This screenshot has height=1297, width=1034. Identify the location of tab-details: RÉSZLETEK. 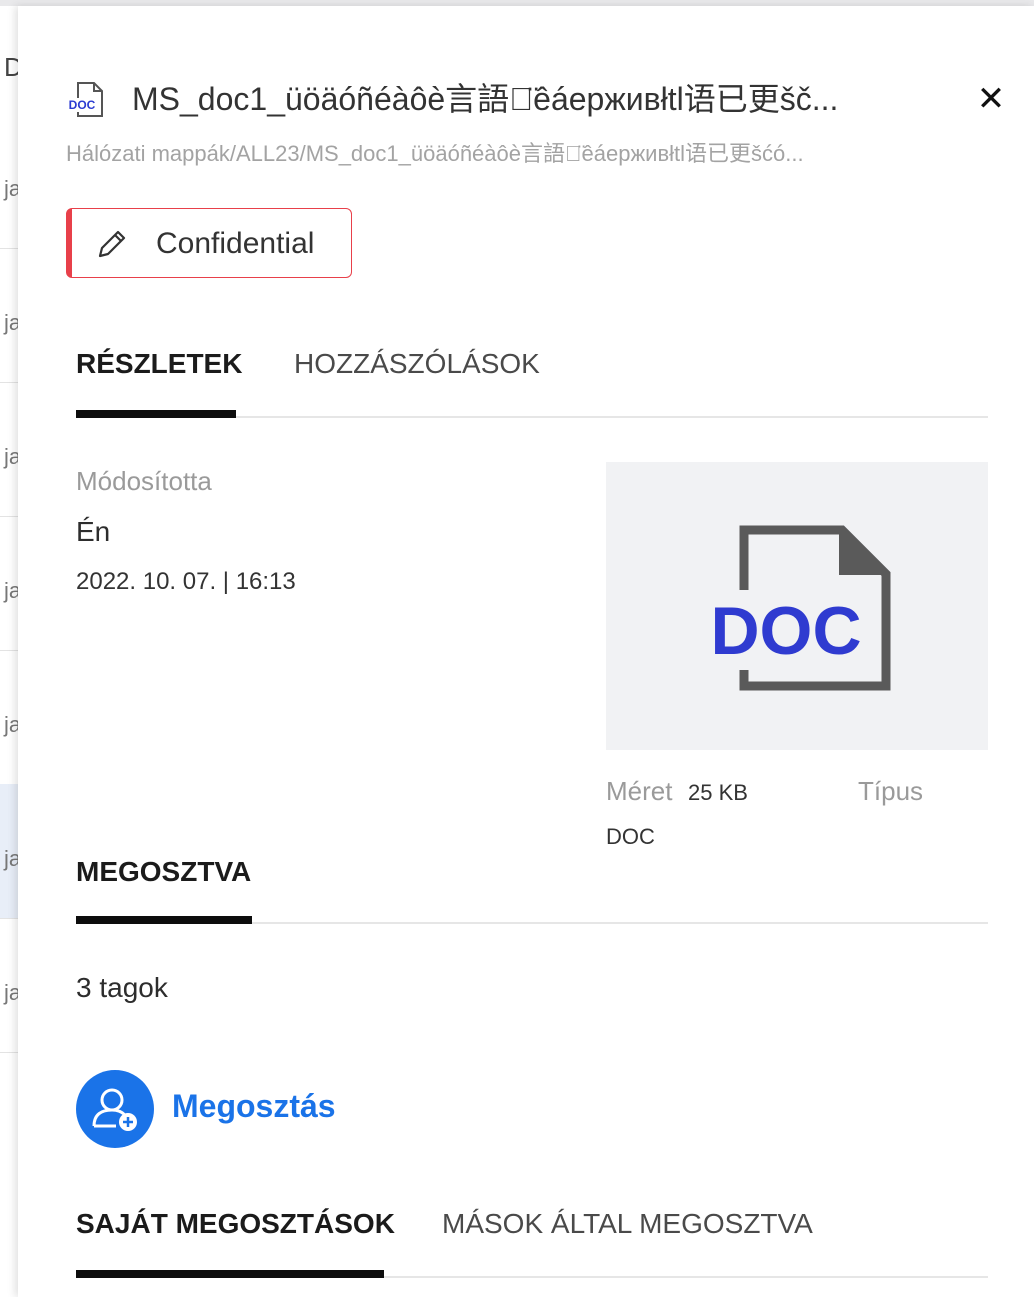
(159, 364).